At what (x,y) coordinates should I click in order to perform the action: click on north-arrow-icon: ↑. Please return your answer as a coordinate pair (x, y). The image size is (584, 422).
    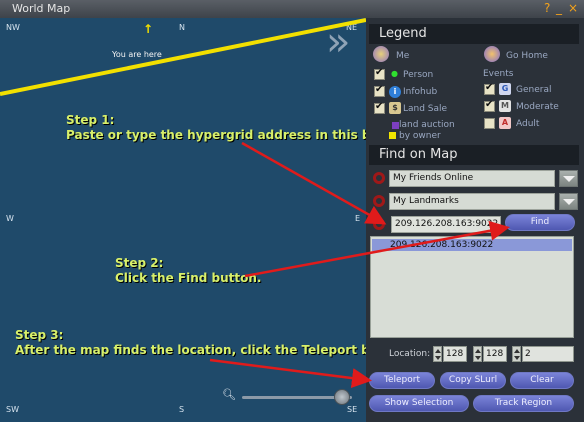
    Looking at the image, I should click on (148, 29).